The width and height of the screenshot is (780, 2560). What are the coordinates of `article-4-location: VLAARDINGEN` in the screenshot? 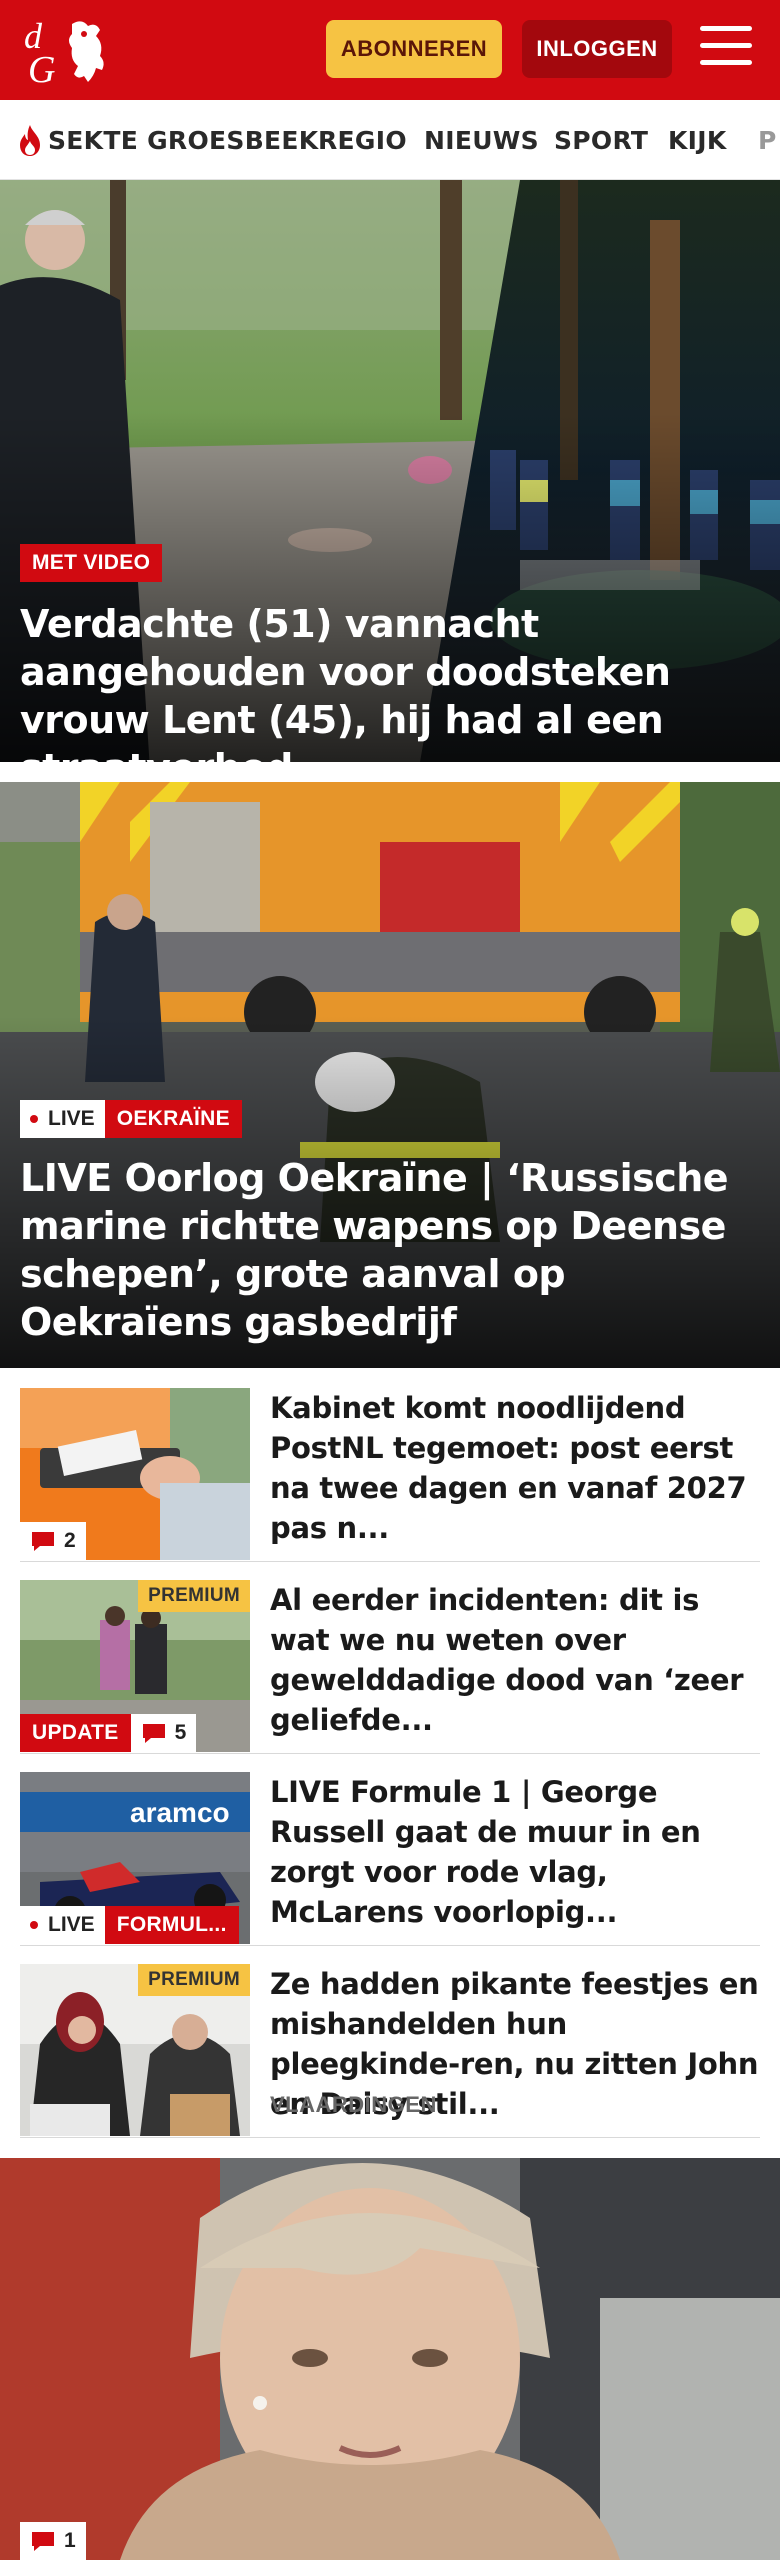 It's located at (353, 2104).